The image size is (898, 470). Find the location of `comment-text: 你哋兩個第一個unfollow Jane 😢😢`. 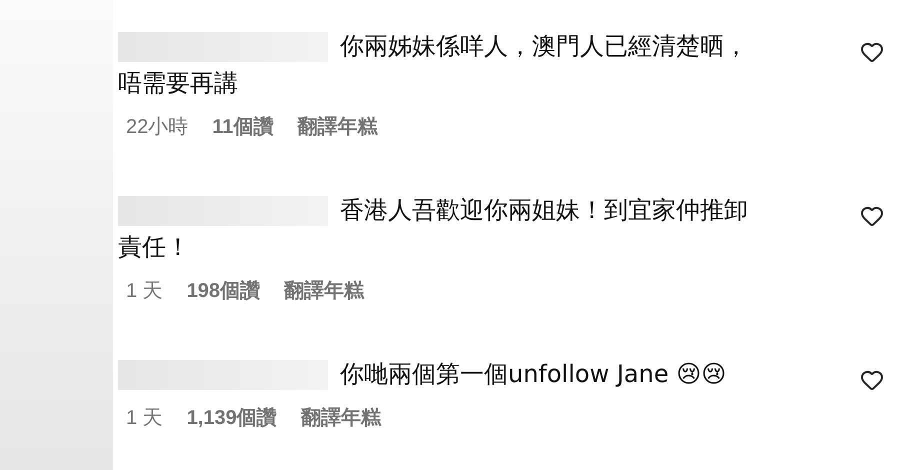

comment-text: 你哋兩個第一個unfollow Jane 😢😢 is located at coordinates (533, 374).